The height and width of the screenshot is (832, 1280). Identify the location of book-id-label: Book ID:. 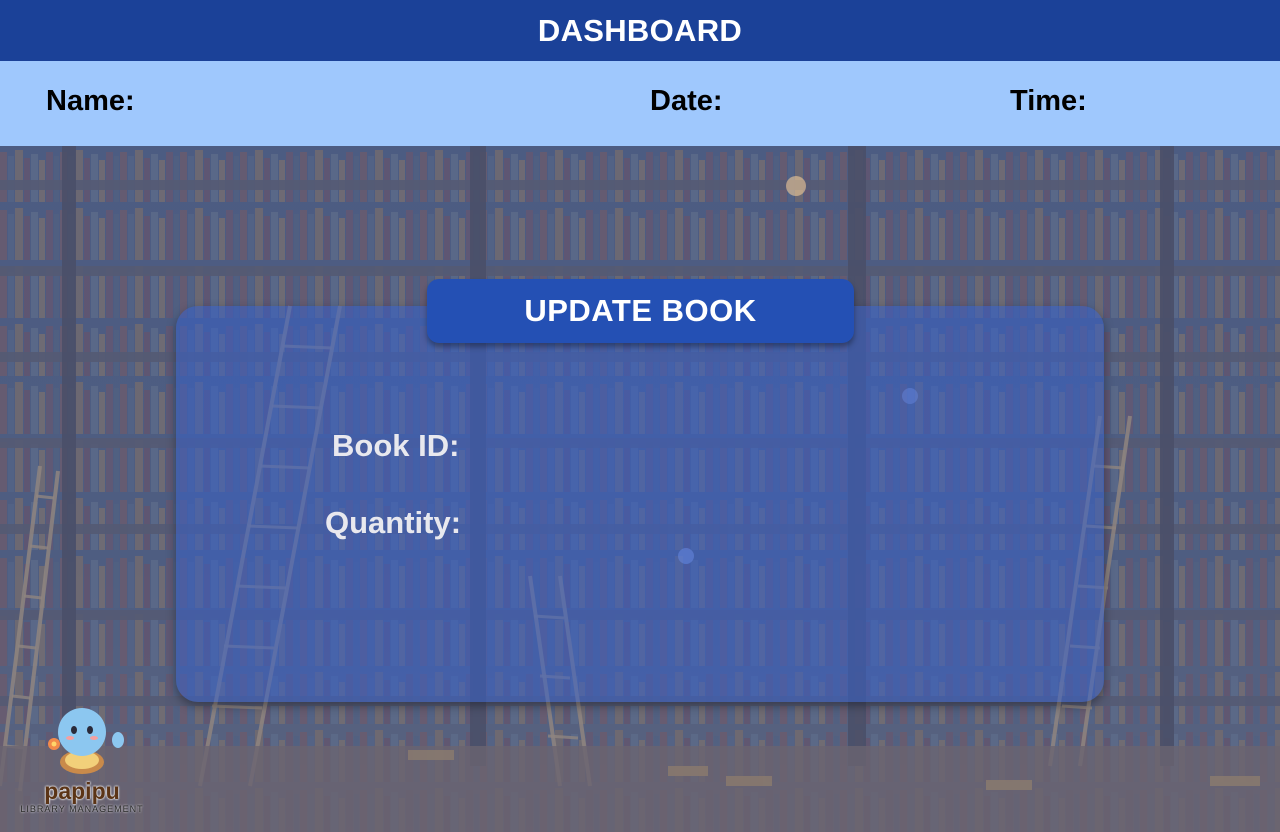
(396, 445).